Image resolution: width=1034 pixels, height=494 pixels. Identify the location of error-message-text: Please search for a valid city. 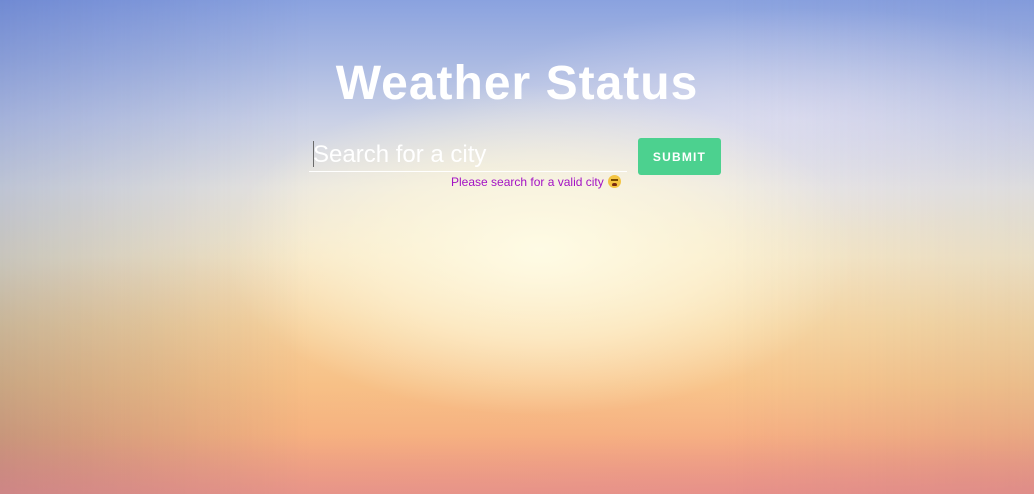
(527, 182).